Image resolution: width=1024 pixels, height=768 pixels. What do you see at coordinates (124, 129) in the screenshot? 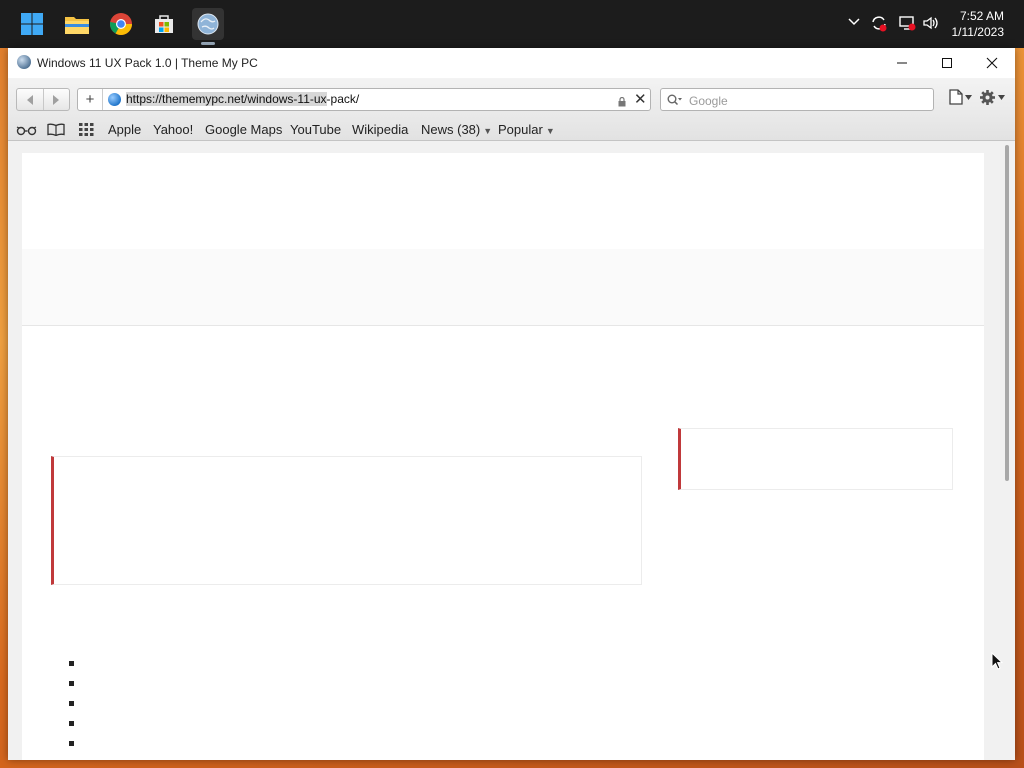
I see `bookmark-apple: Apple` at bounding box center [124, 129].